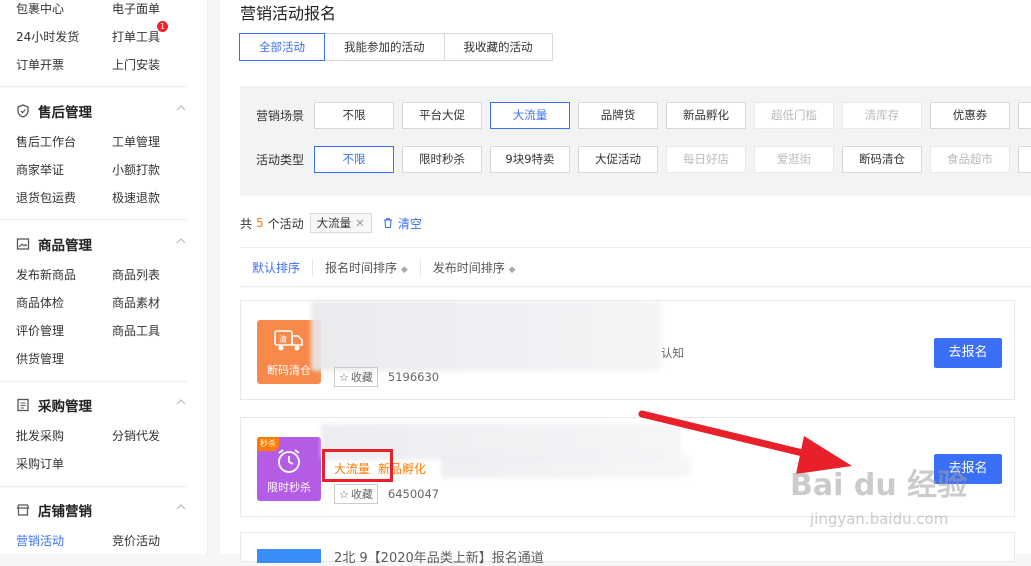 The height and width of the screenshot is (566, 1031). Describe the element at coordinates (285, 223) in the screenshot. I see `result-suffix: 个活动` at that location.